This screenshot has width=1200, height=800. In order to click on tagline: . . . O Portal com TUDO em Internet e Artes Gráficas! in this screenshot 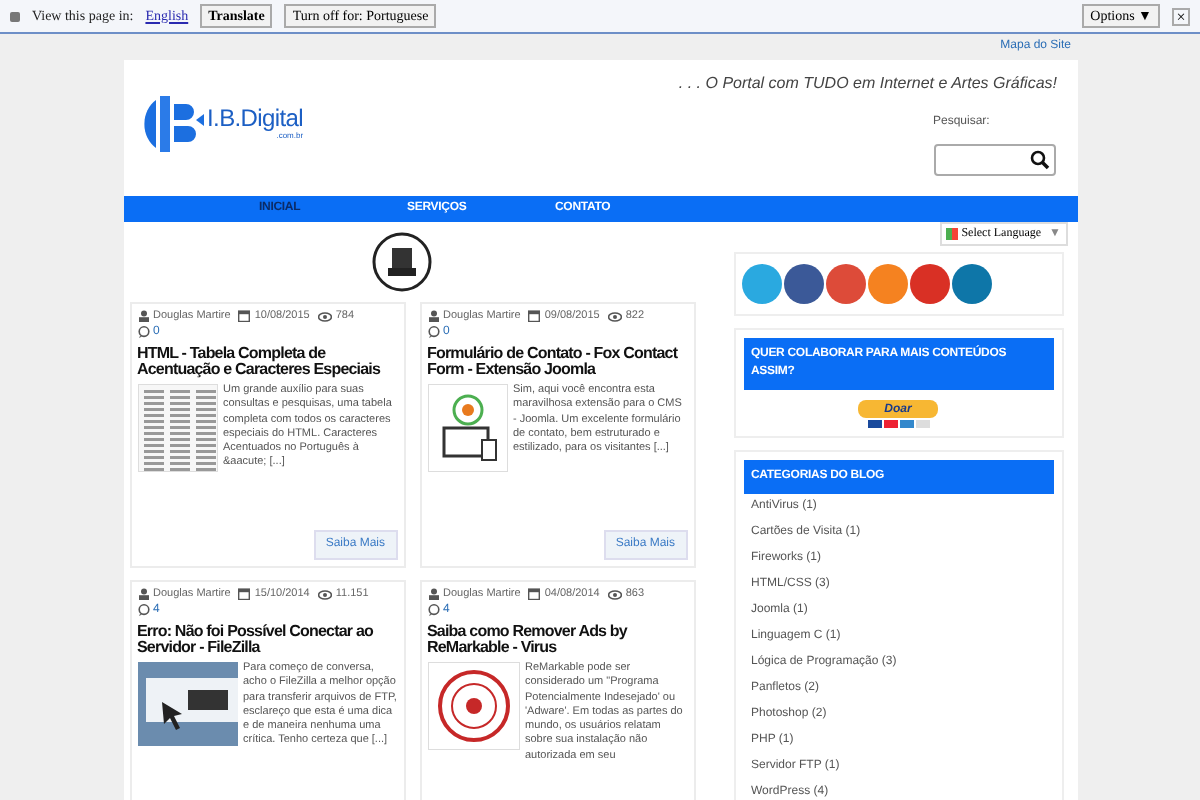, I will do `click(867, 84)`.